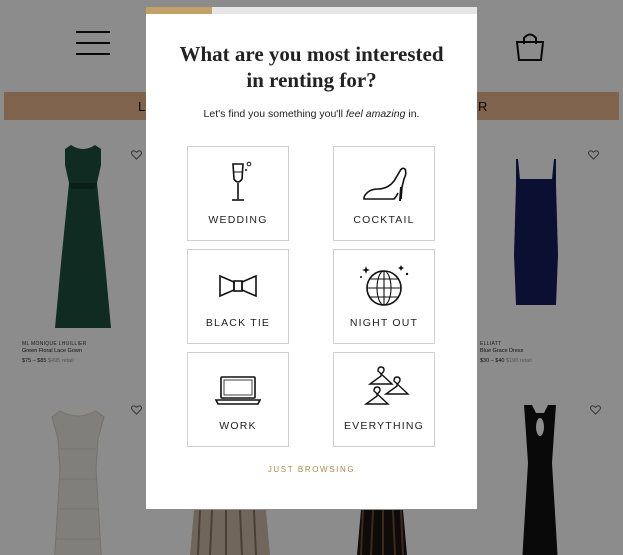 The width and height of the screenshot is (623, 555). What do you see at coordinates (386, 385) in the screenshot?
I see `hangers-icon` at bounding box center [386, 385].